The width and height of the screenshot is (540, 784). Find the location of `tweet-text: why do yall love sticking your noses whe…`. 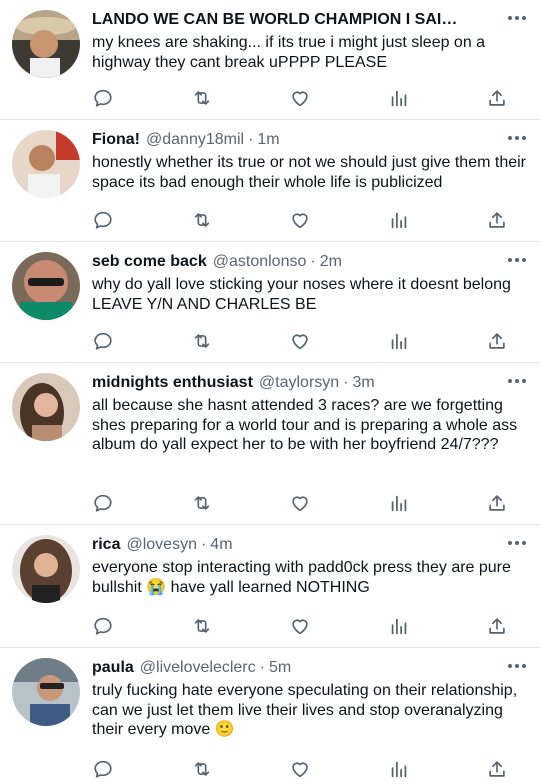

tweet-text: why do yall love sticking your noses whe… is located at coordinates (301, 294).